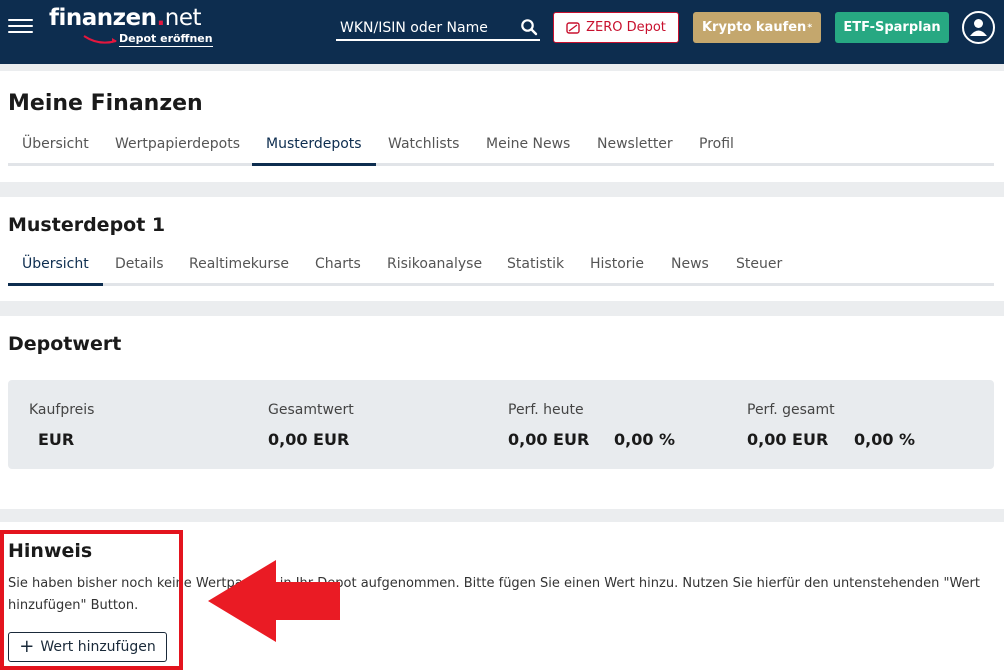 Image resolution: width=1004 pixels, height=670 pixels. I want to click on depot-title: Musterdepot 1, so click(87, 225).